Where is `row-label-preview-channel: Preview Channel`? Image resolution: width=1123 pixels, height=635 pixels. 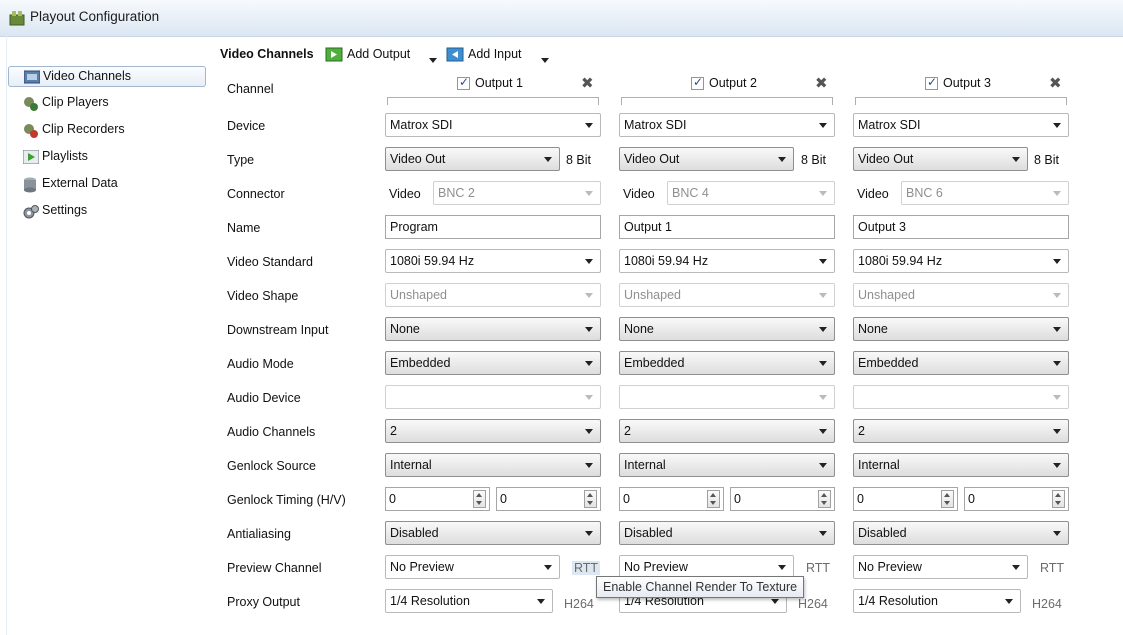
row-label-preview-channel: Preview Channel is located at coordinates (274, 568).